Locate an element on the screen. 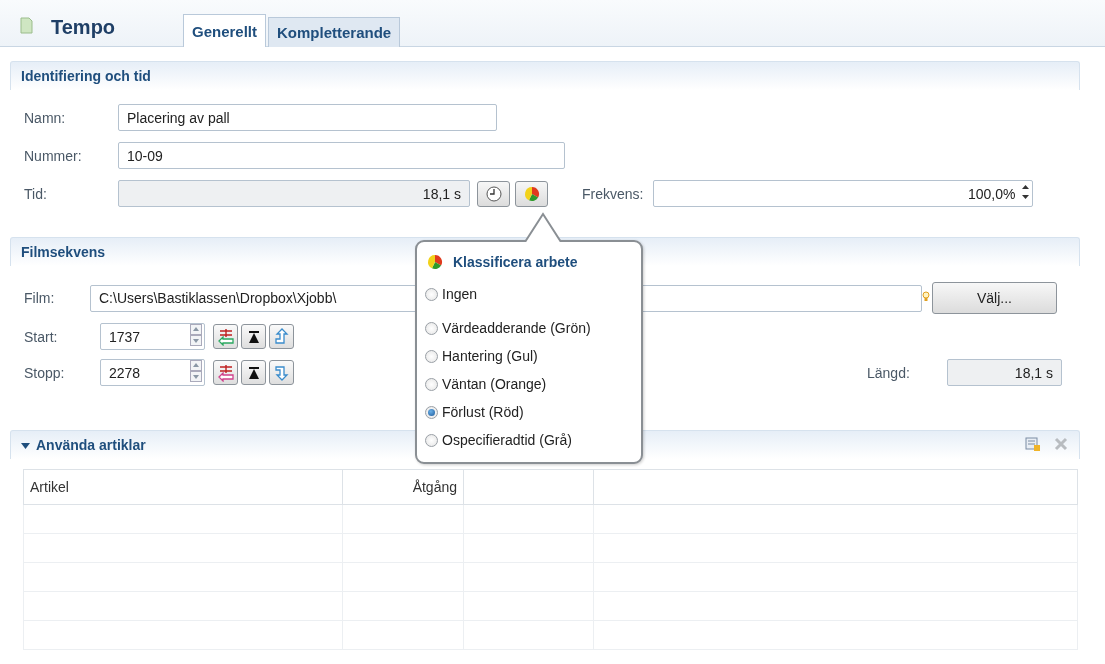  start-frame-field: 1737 is located at coordinates (152, 336).